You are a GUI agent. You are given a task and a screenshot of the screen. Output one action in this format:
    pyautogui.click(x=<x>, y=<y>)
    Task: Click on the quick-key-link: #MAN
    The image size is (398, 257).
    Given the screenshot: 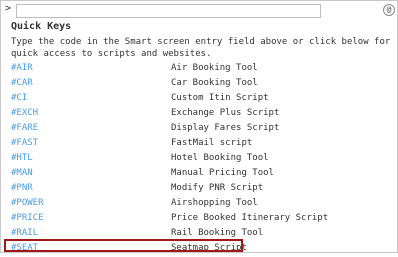 What is the action you would take?
    pyautogui.click(x=22, y=173)
    